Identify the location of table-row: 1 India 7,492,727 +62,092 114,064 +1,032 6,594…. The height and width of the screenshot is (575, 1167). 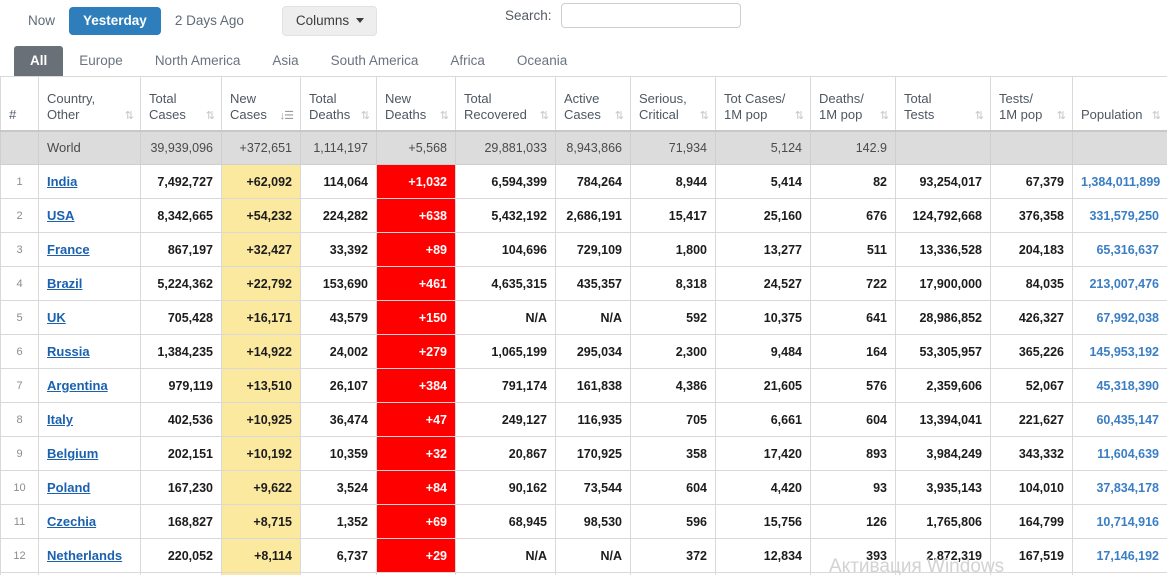
(583, 181).